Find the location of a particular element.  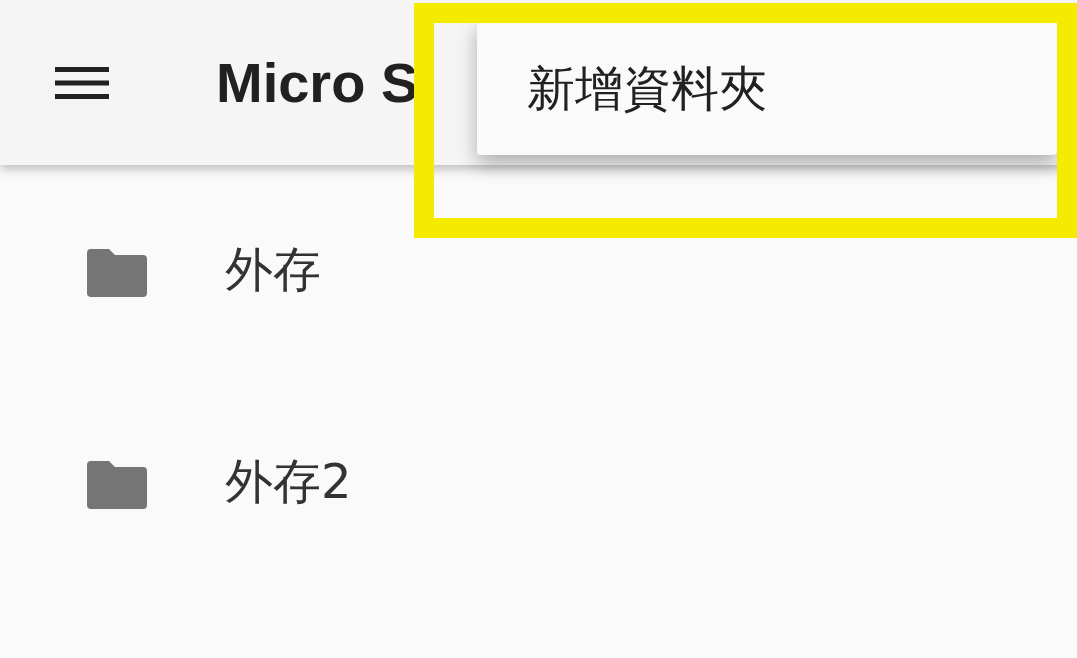

menu-item: 新增資料夾 is located at coordinates (622, 88).